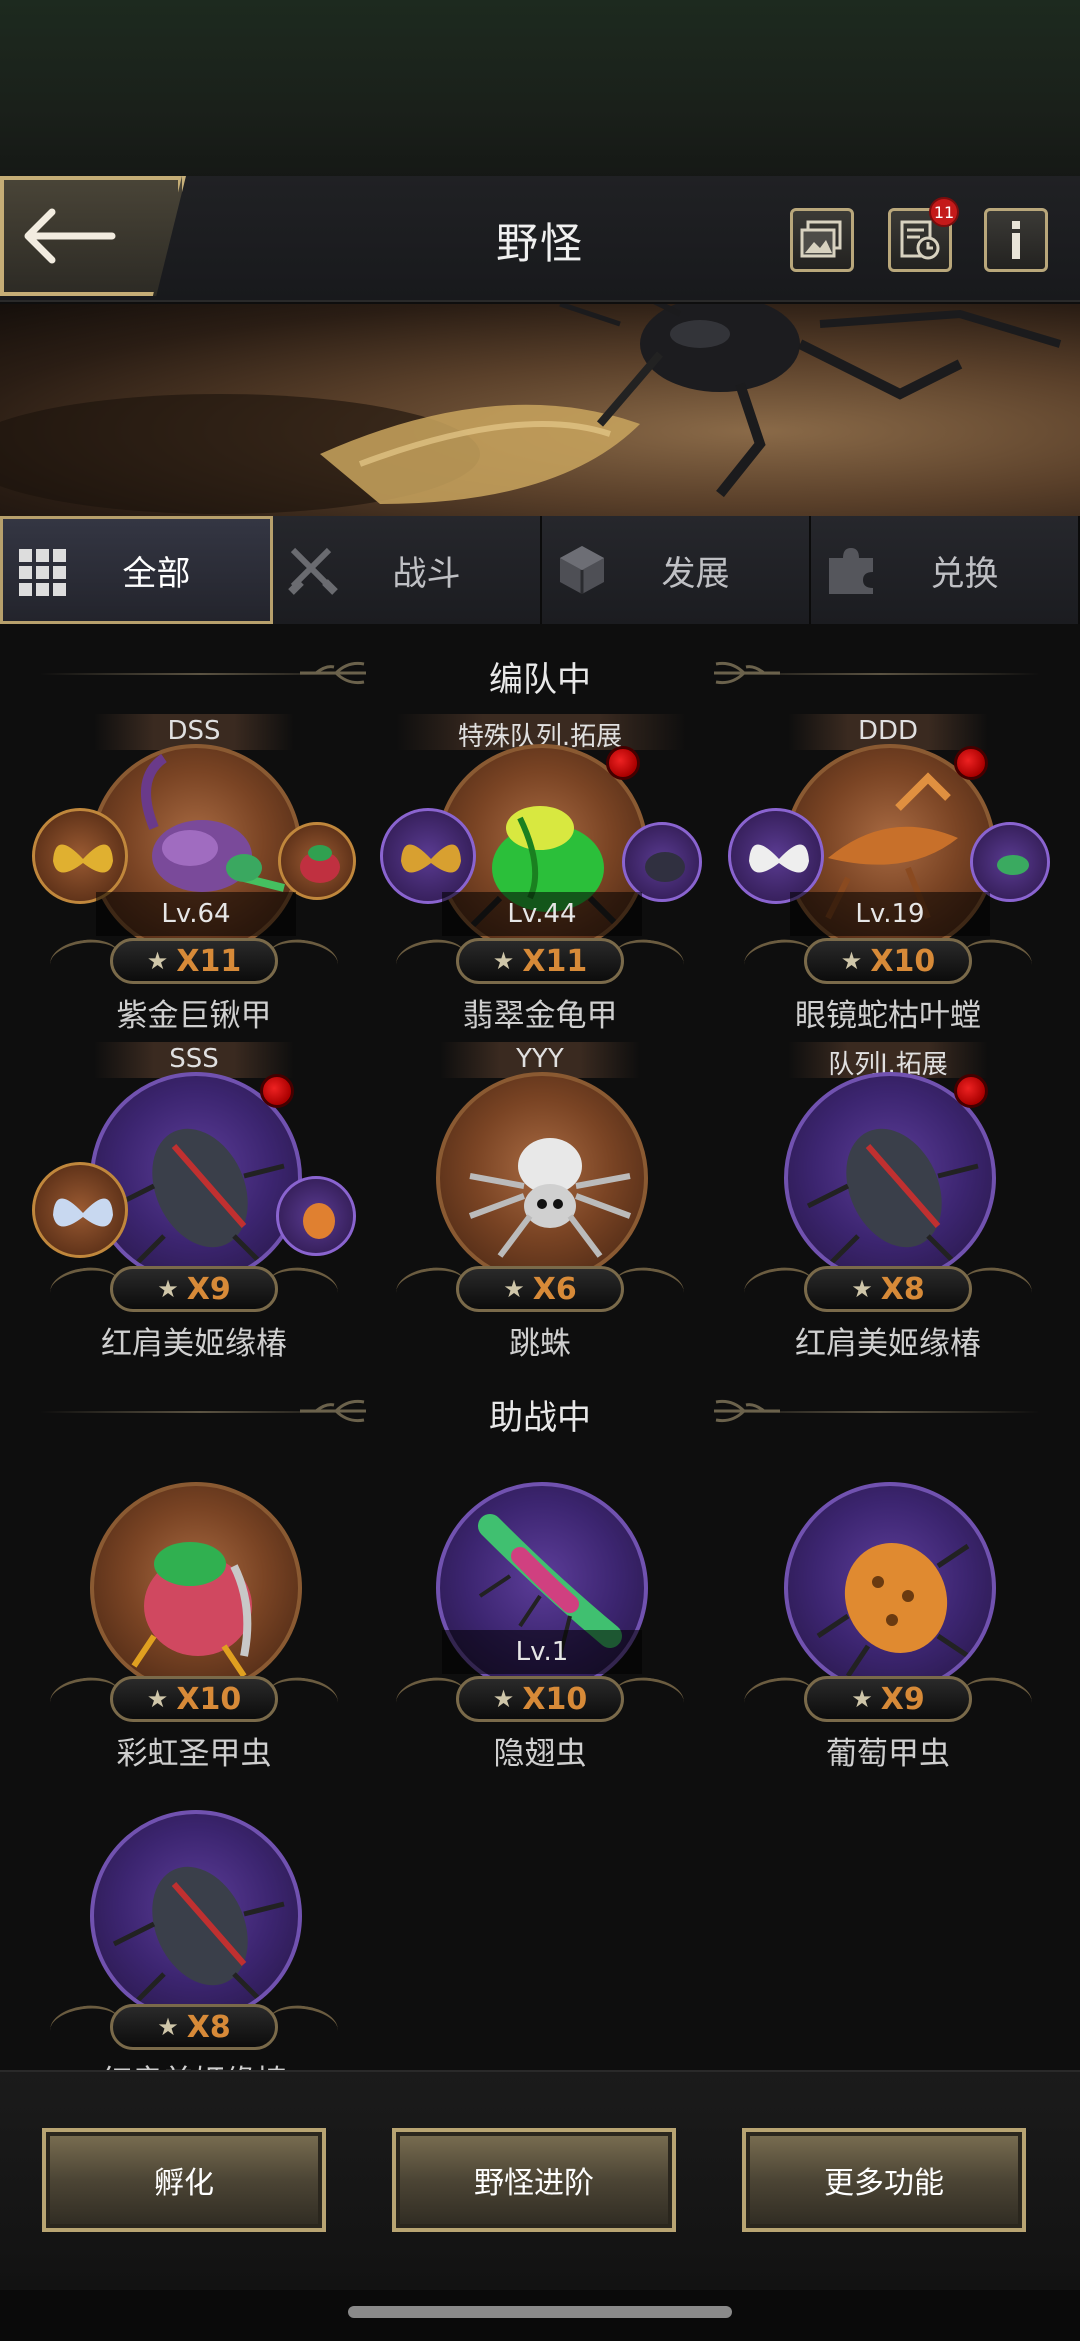  Describe the element at coordinates (944, 212) in the screenshot. I see `notification-badge: 11` at that location.